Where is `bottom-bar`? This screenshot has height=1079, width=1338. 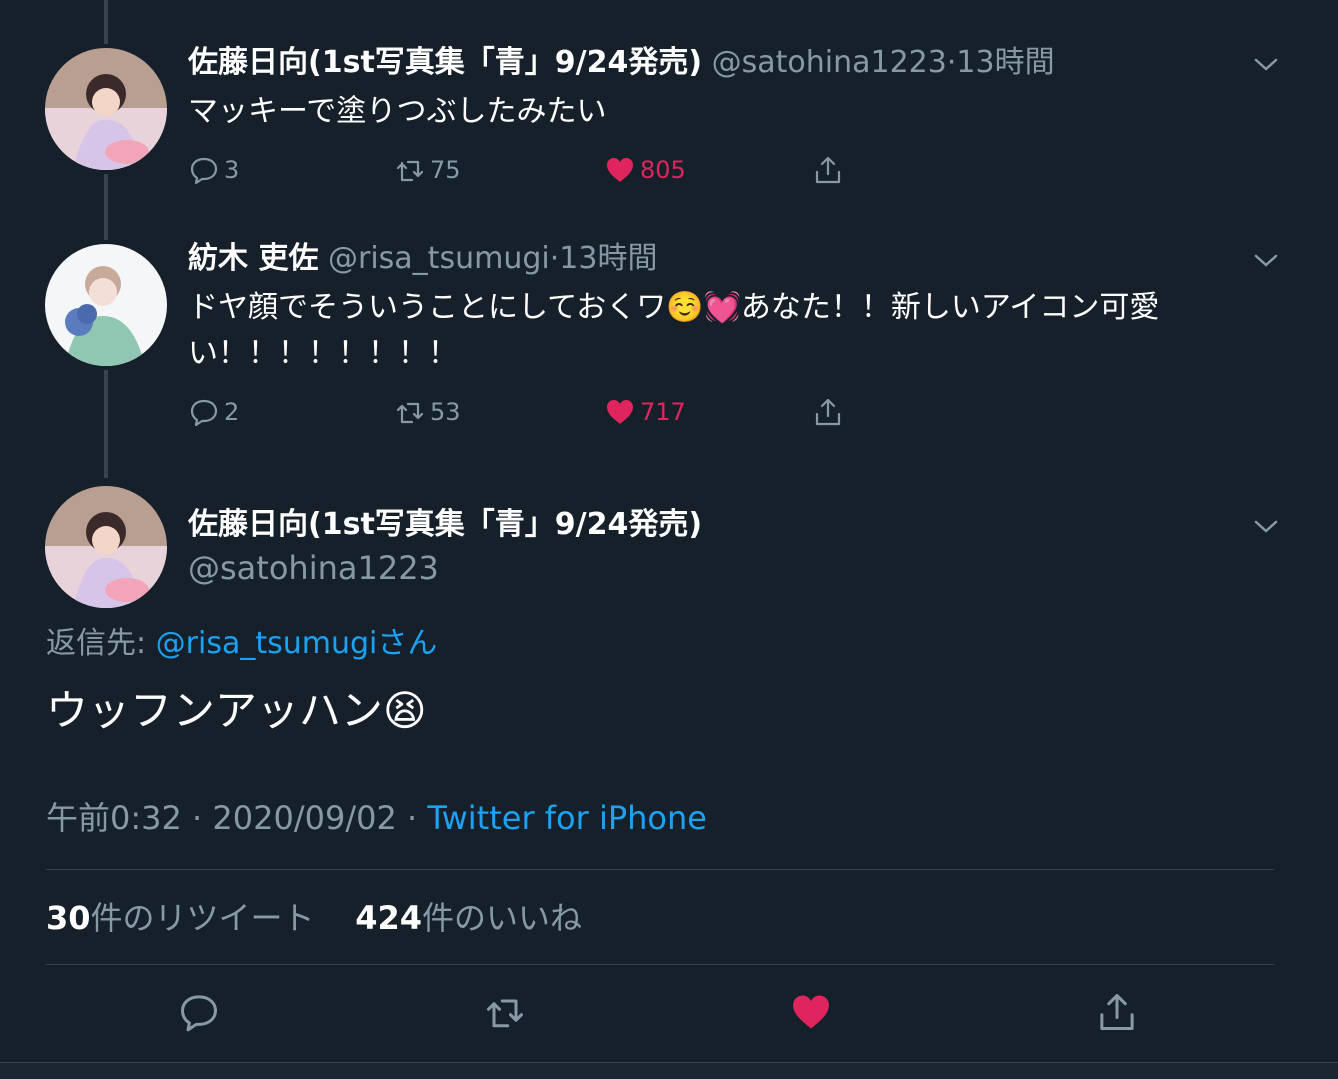
bottom-bar is located at coordinates (669, 1070).